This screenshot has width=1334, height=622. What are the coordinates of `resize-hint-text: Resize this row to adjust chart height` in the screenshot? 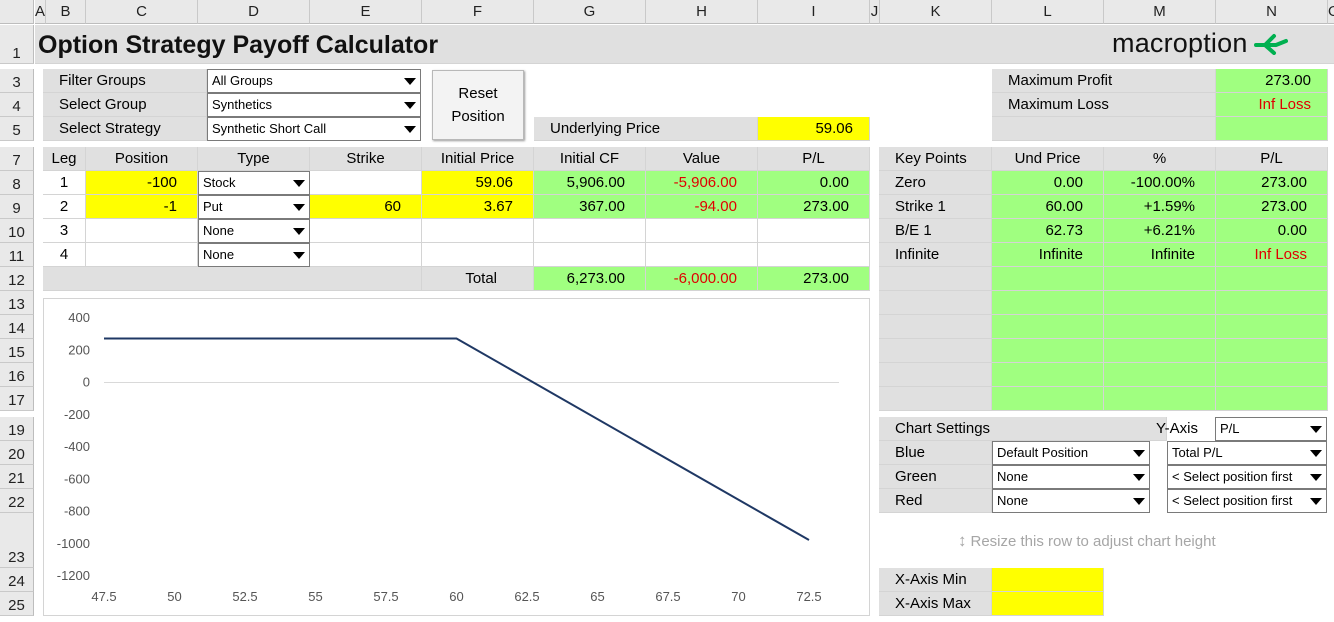 It's located at (1093, 541).